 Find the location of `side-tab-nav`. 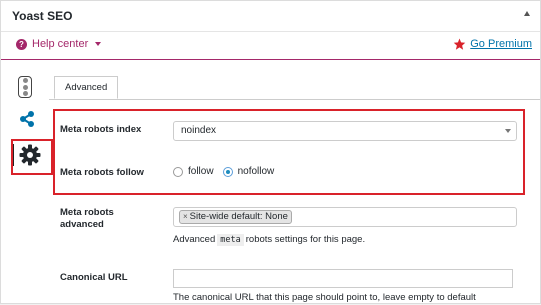

side-tab-nav is located at coordinates (25, 182).